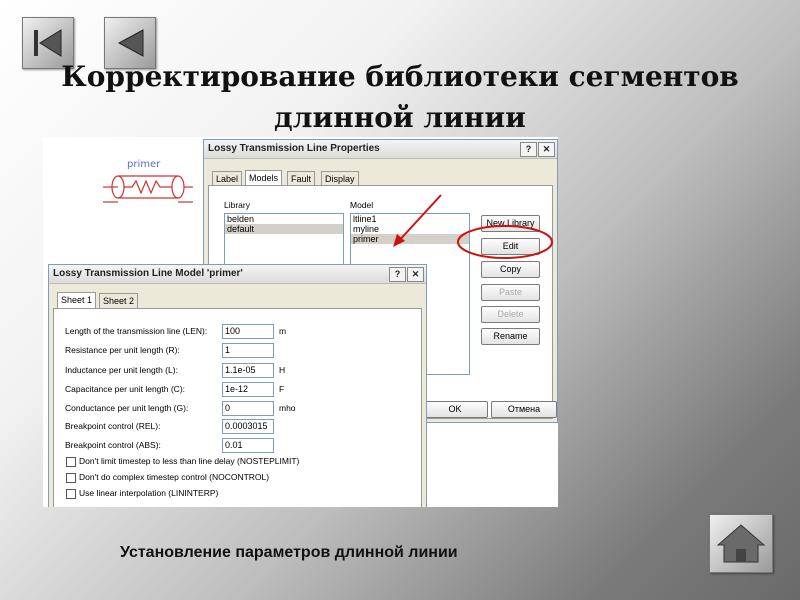  I want to click on tab-models: Models, so click(264, 178).